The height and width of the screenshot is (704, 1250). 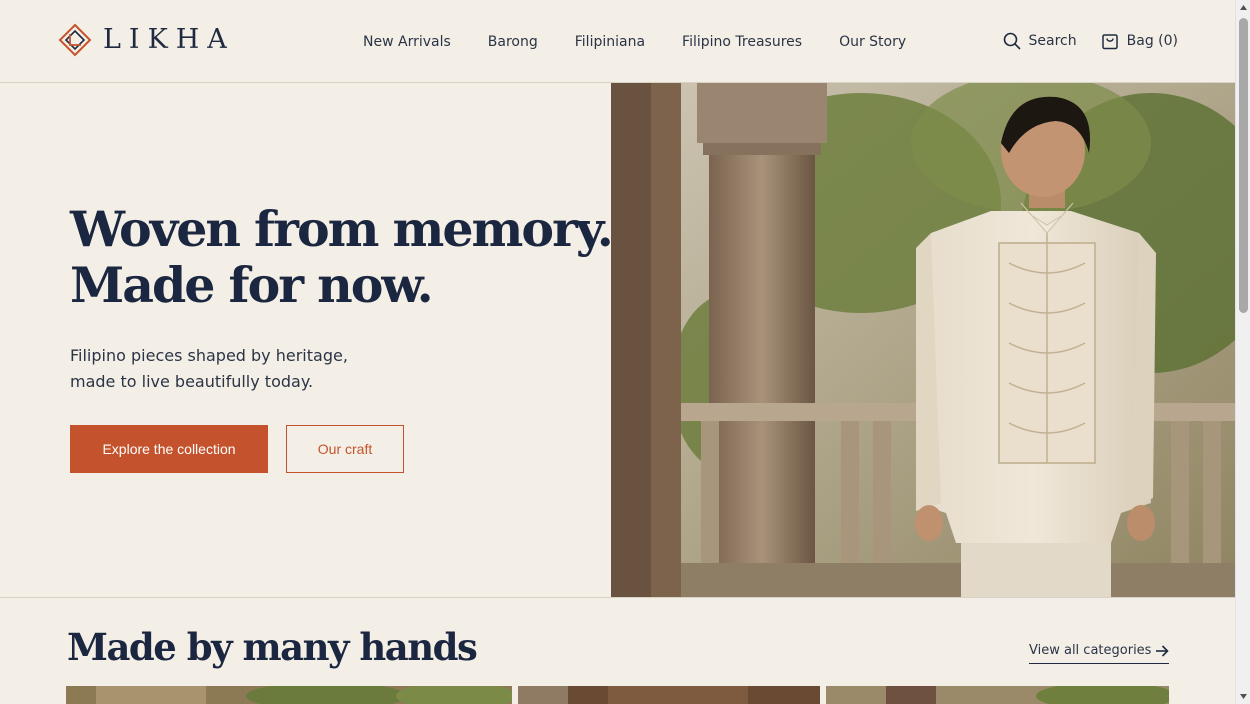 What do you see at coordinates (342, 229) in the screenshot?
I see `hero-title-line-1: Woven from memory.` at bounding box center [342, 229].